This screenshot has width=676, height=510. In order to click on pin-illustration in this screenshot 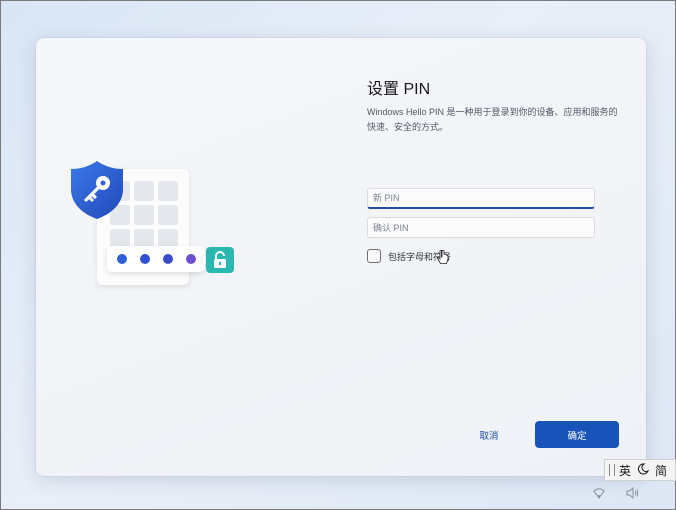, I will do `click(154, 226)`.